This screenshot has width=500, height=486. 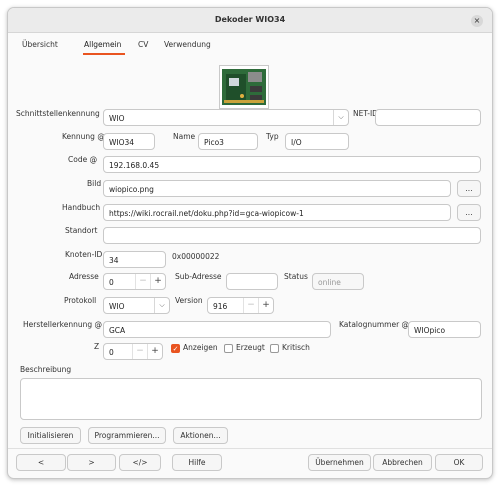 I want to click on close-button: ×, so click(x=477, y=21).